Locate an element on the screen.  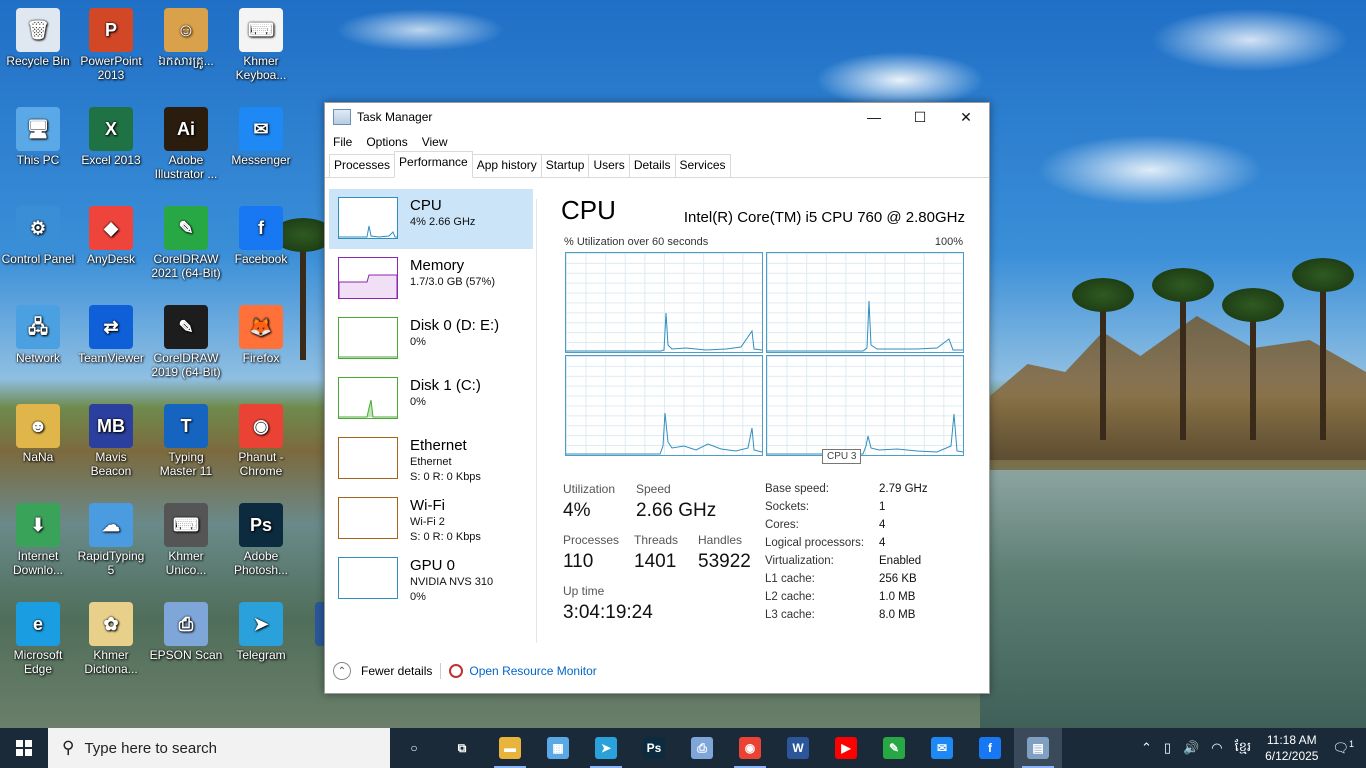
taskbar-control: ▦ is located at coordinates (558, 748).